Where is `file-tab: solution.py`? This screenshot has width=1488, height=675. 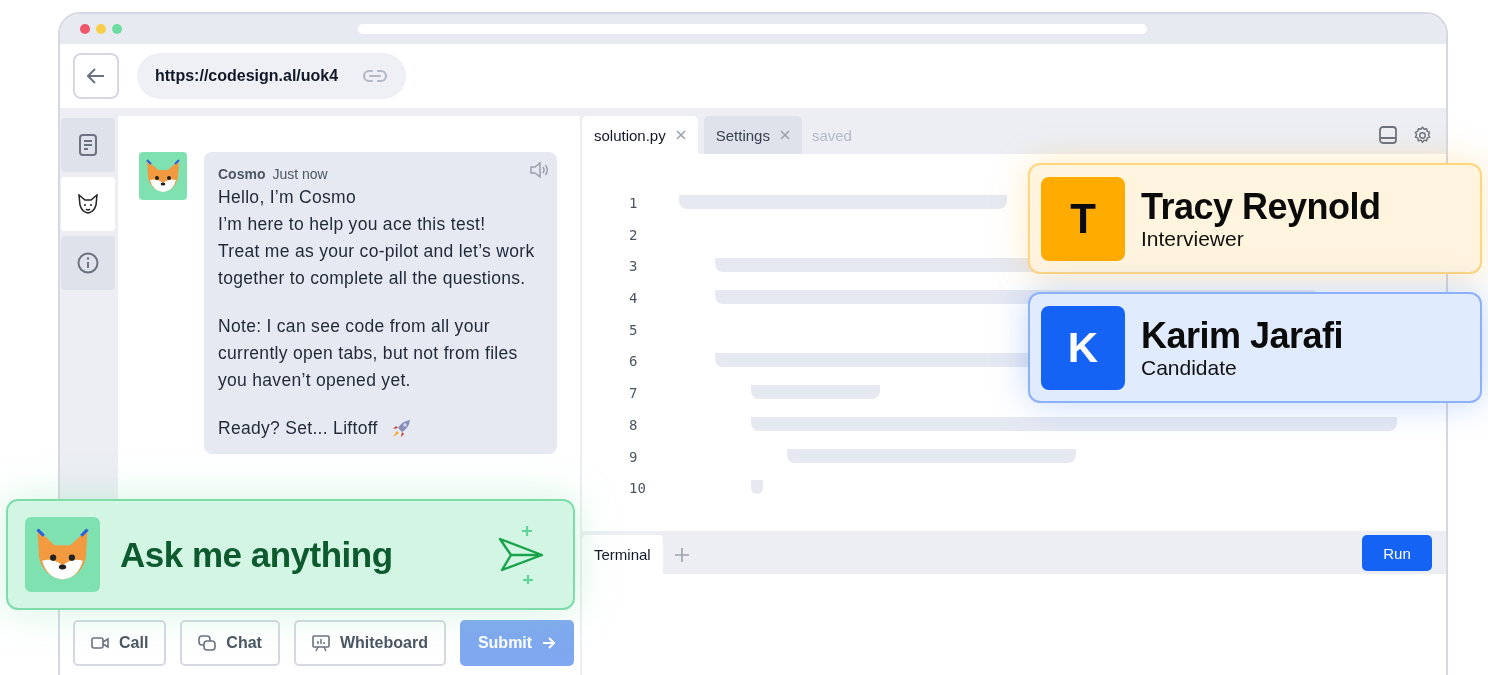 file-tab: solution.py is located at coordinates (640, 135).